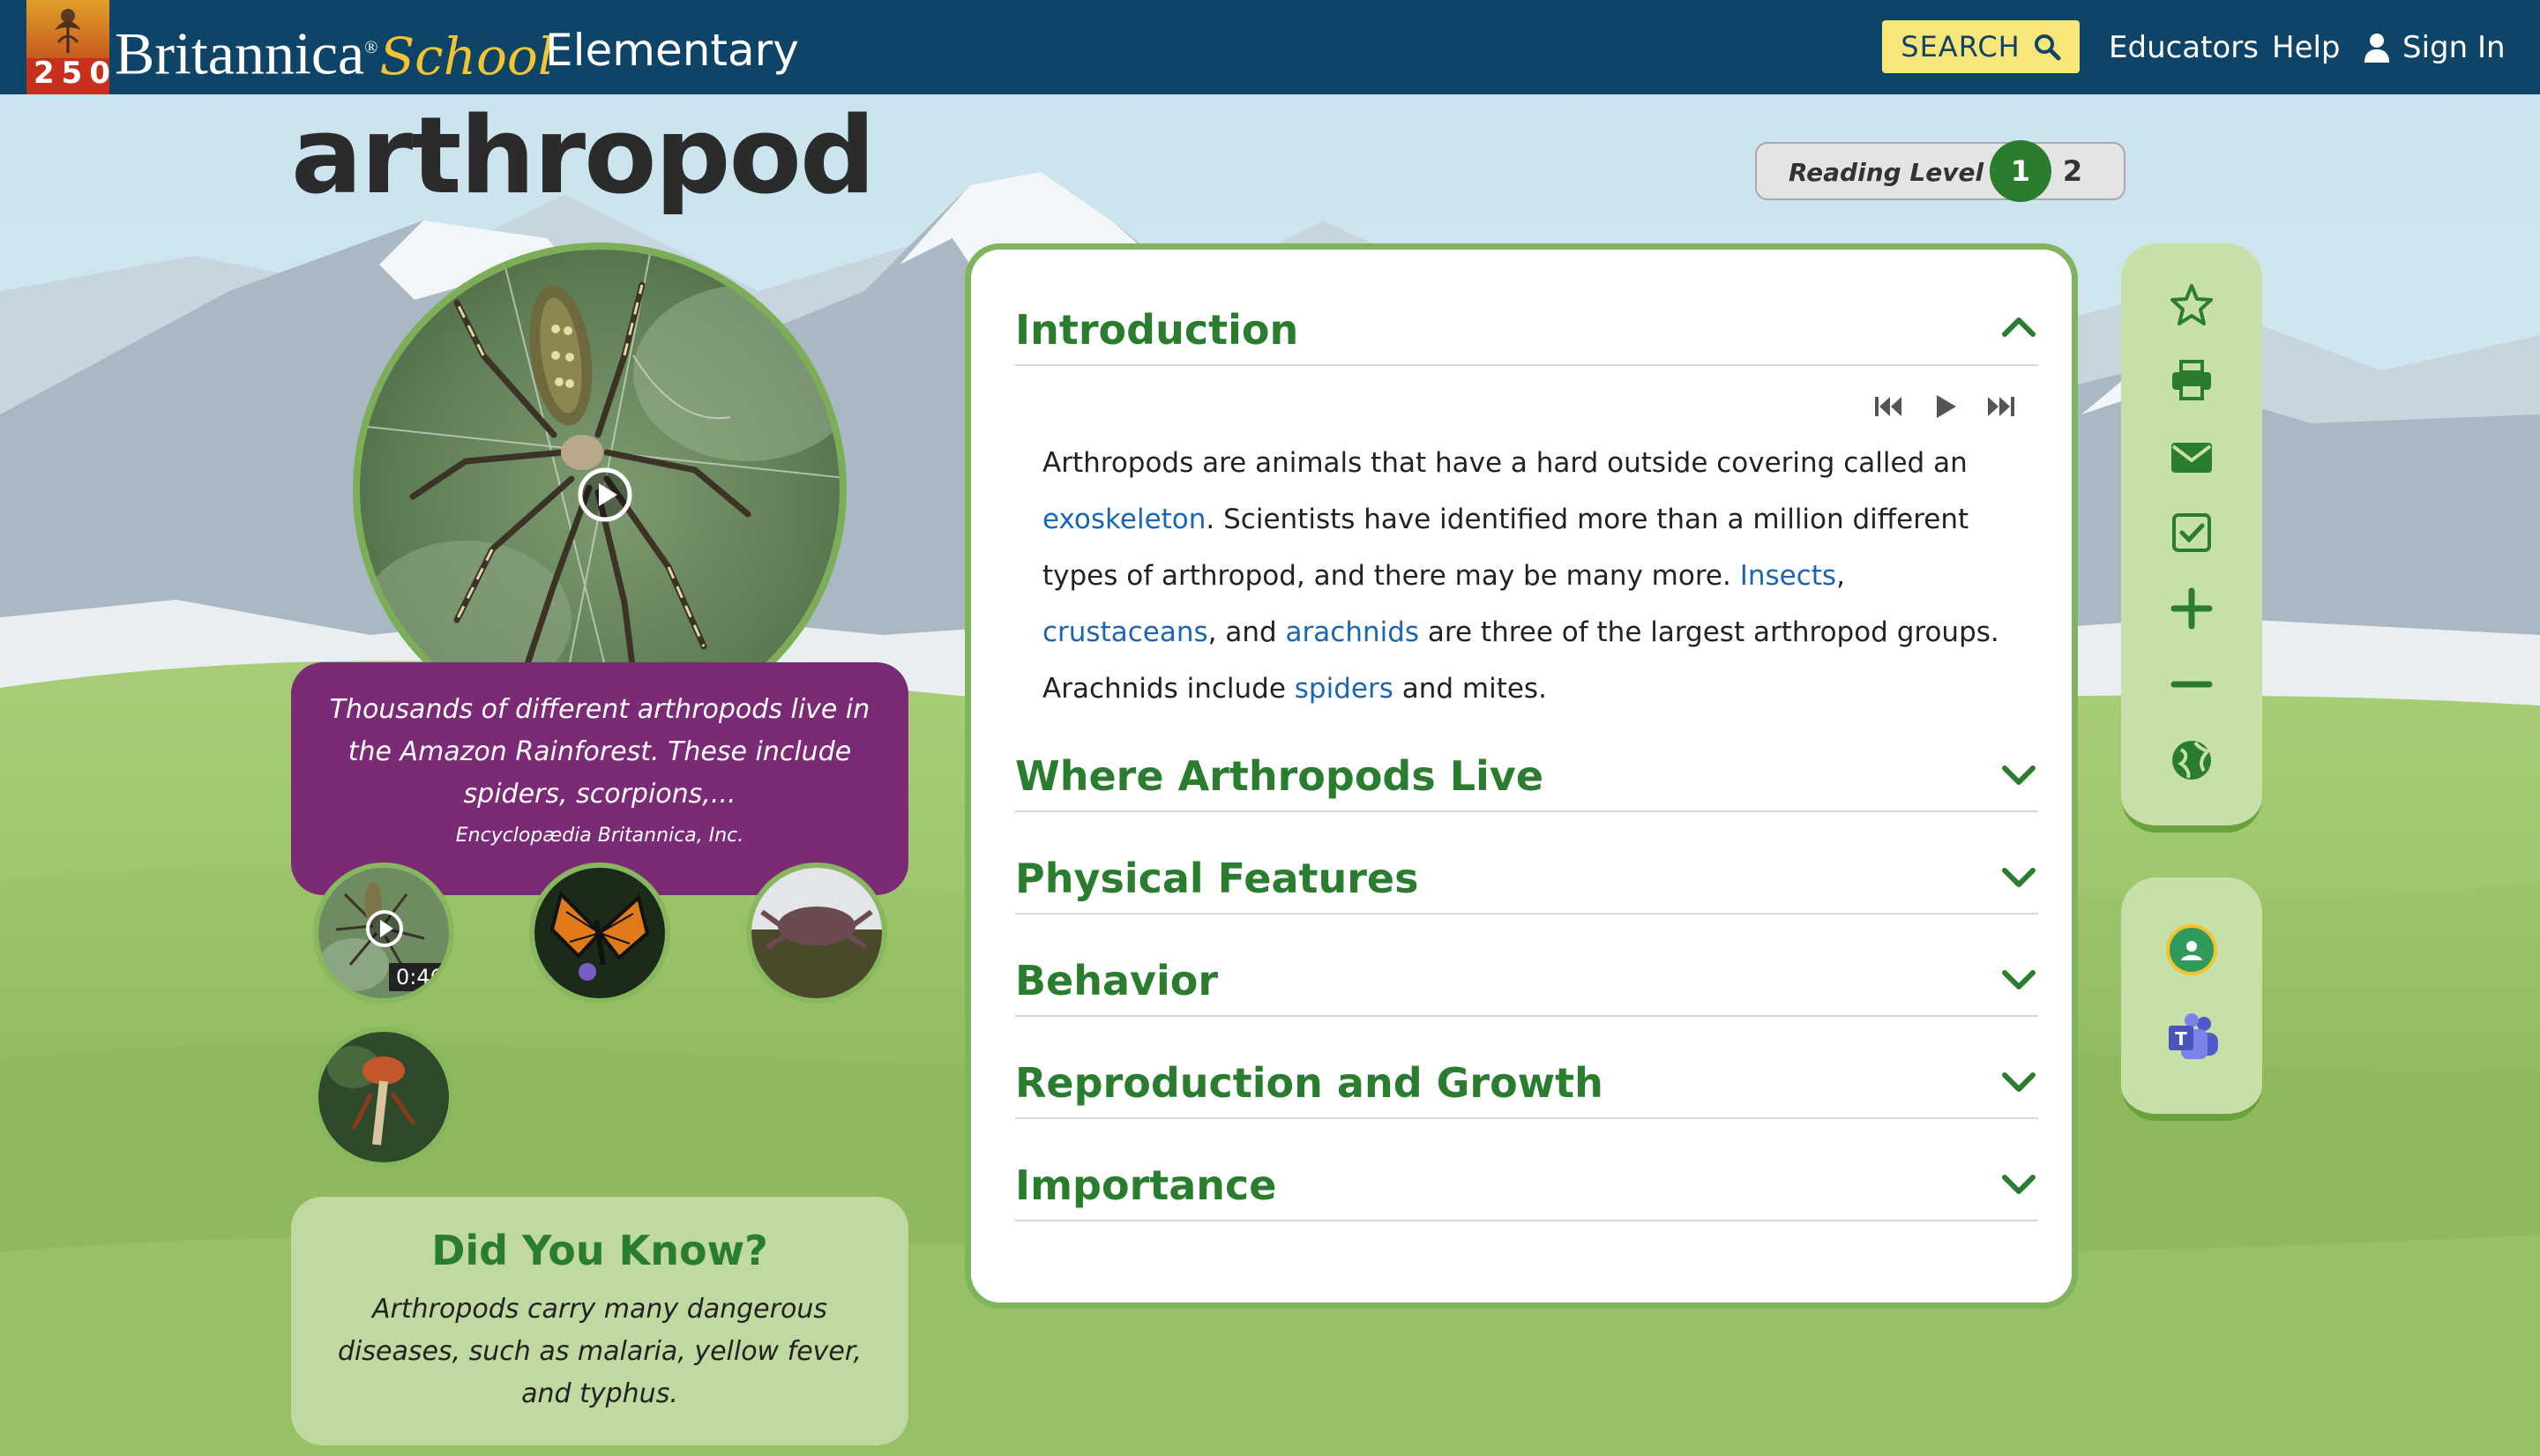 The height and width of the screenshot is (1456, 2540). What do you see at coordinates (2454, 47) in the screenshot?
I see `sign-in-label: Sign In` at bounding box center [2454, 47].